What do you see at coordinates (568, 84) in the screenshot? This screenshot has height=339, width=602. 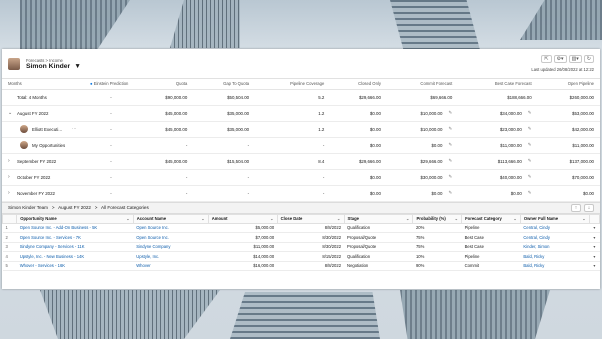 I see `col-open: Open Pipeline` at bounding box center [568, 84].